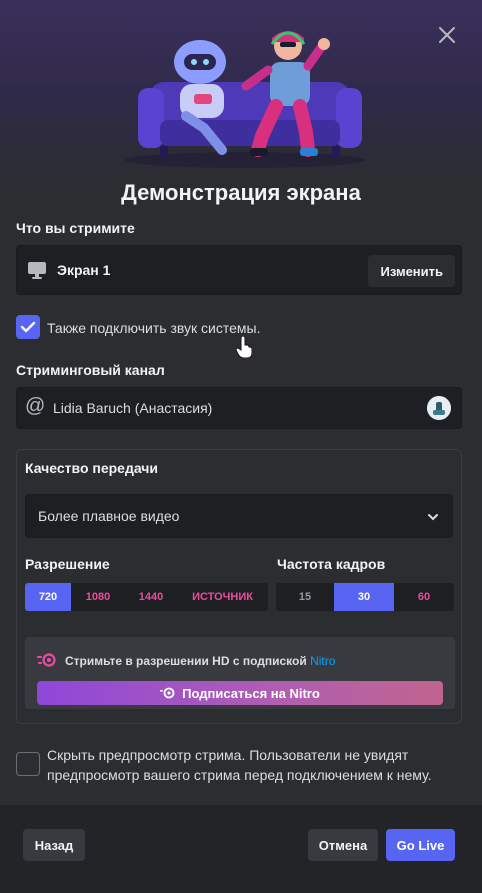  I want to click on close-icon, so click(447, 35).